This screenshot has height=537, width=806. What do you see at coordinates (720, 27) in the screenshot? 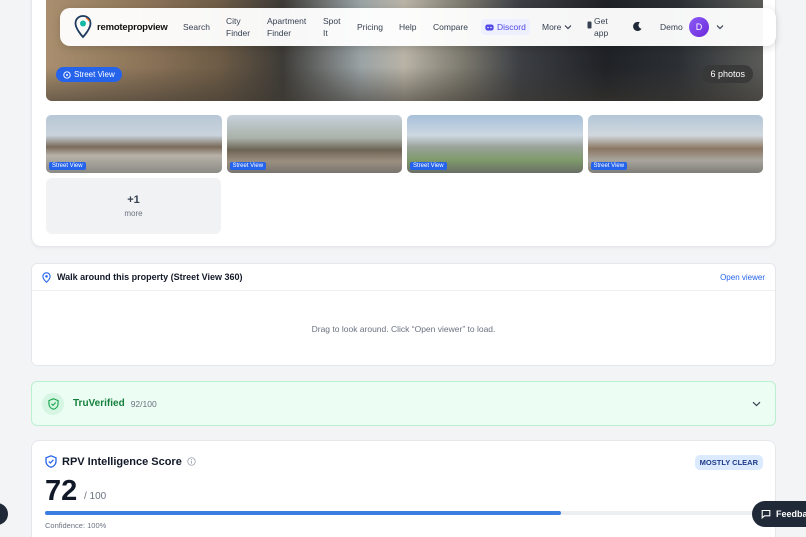
I see `user-menu-chevron-down-icon` at bounding box center [720, 27].